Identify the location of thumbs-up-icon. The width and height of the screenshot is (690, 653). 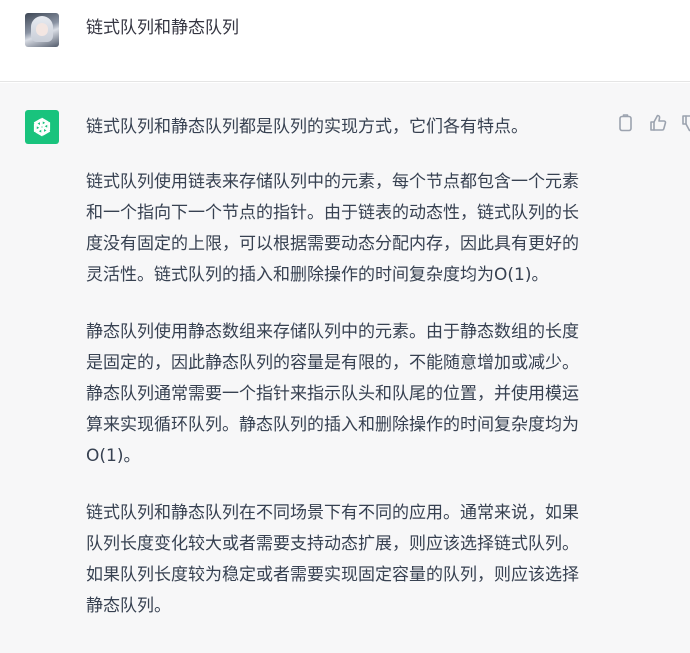
(658, 123).